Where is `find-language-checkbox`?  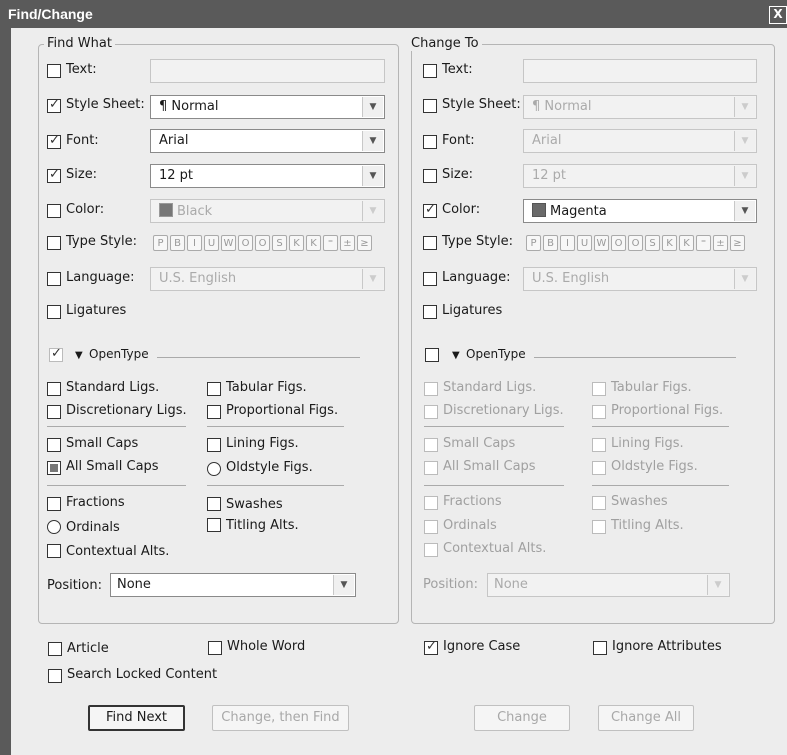 find-language-checkbox is located at coordinates (54, 279).